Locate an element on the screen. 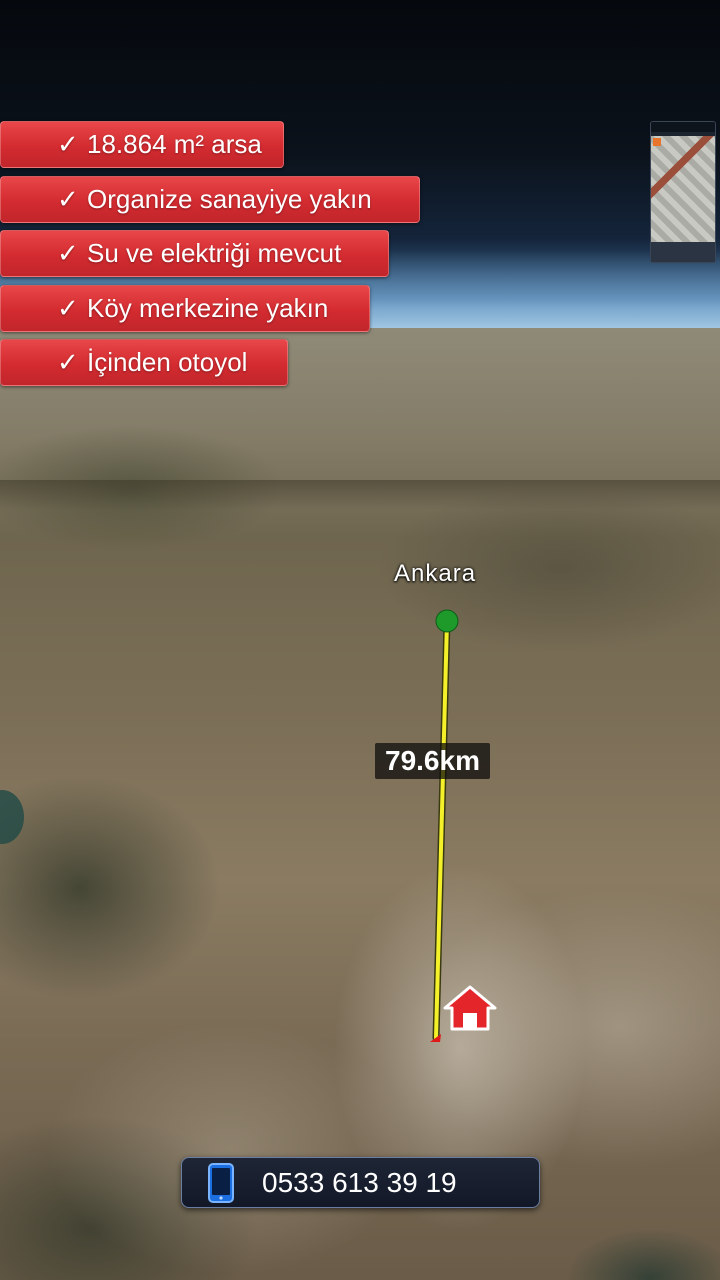 The width and height of the screenshot is (720, 1280). feature-text: İçinden otoyol is located at coordinates (167, 362).